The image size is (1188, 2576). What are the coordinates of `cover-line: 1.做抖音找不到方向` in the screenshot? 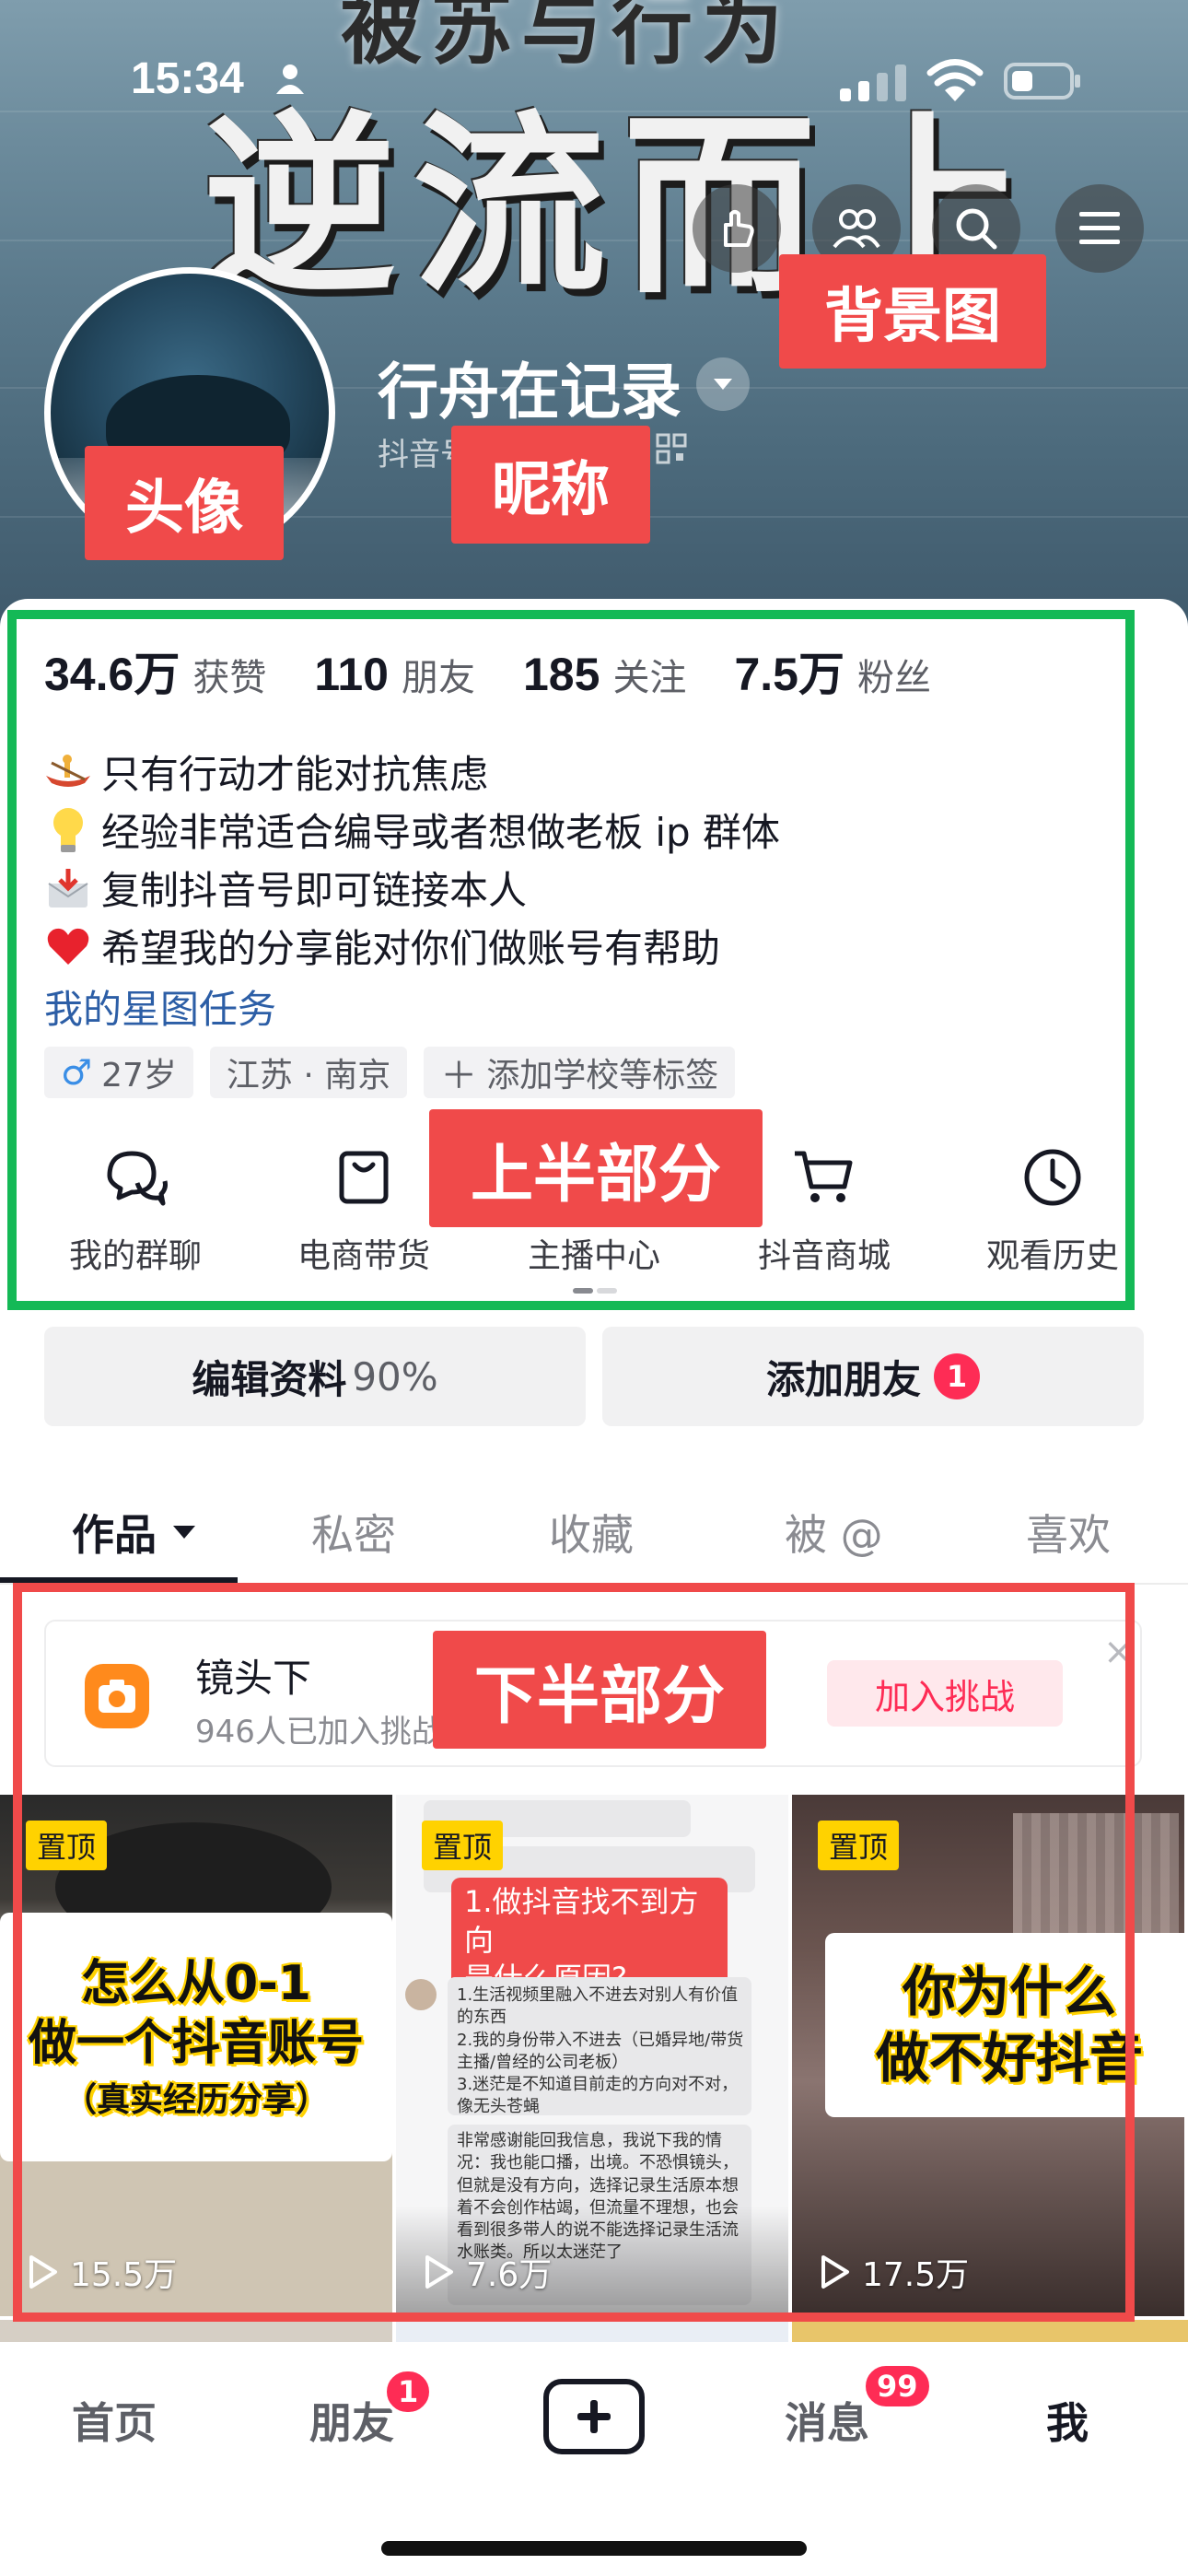 It's located at (581, 1921).